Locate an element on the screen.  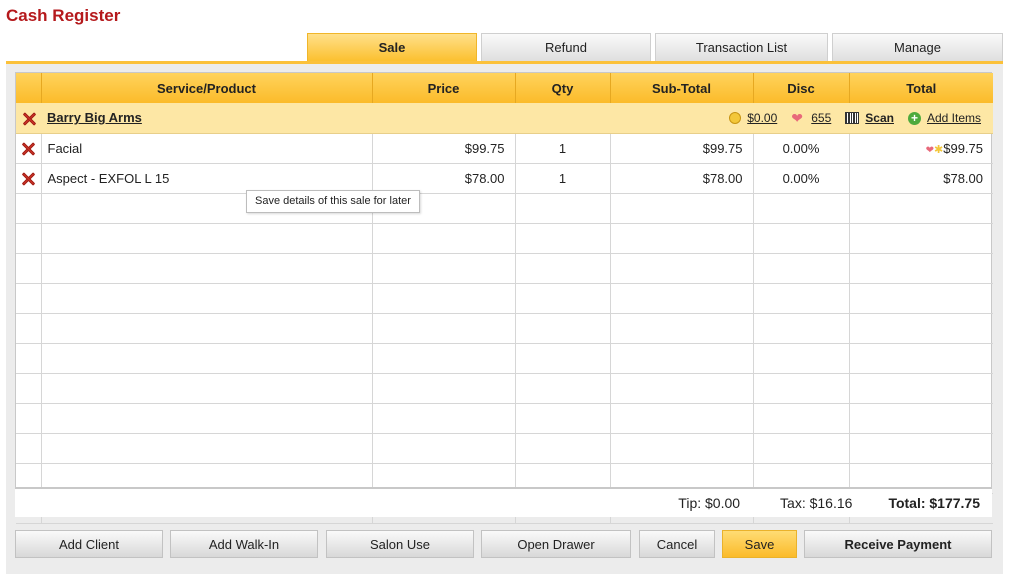
col-header-delete is located at coordinates (29, 88).